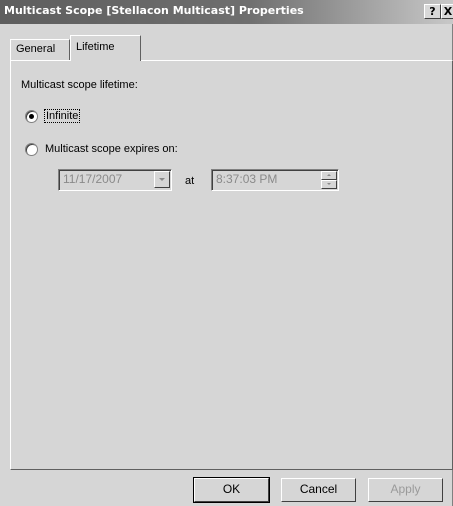 The height and width of the screenshot is (506, 453). I want to click on lifetime-heading: Multicast scope lifetime:, so click(79, 85).